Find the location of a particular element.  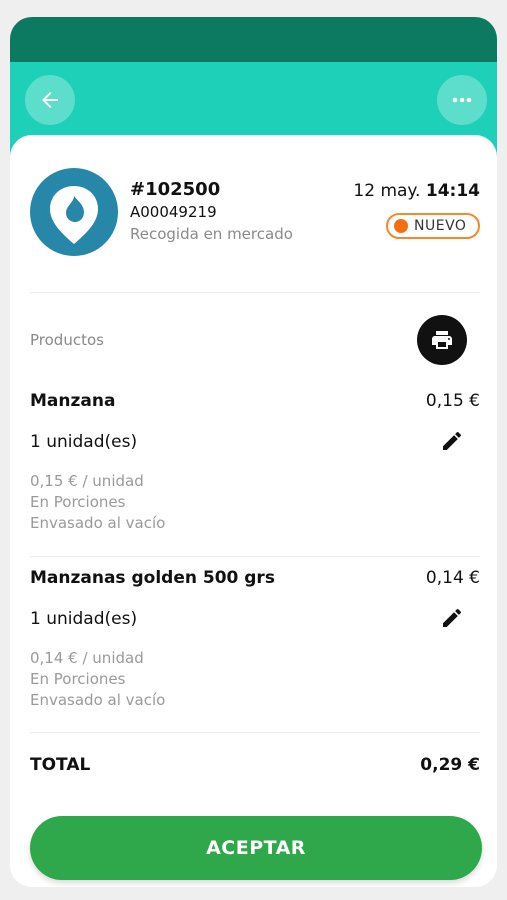

print-button is located at coordinates (442, 340).